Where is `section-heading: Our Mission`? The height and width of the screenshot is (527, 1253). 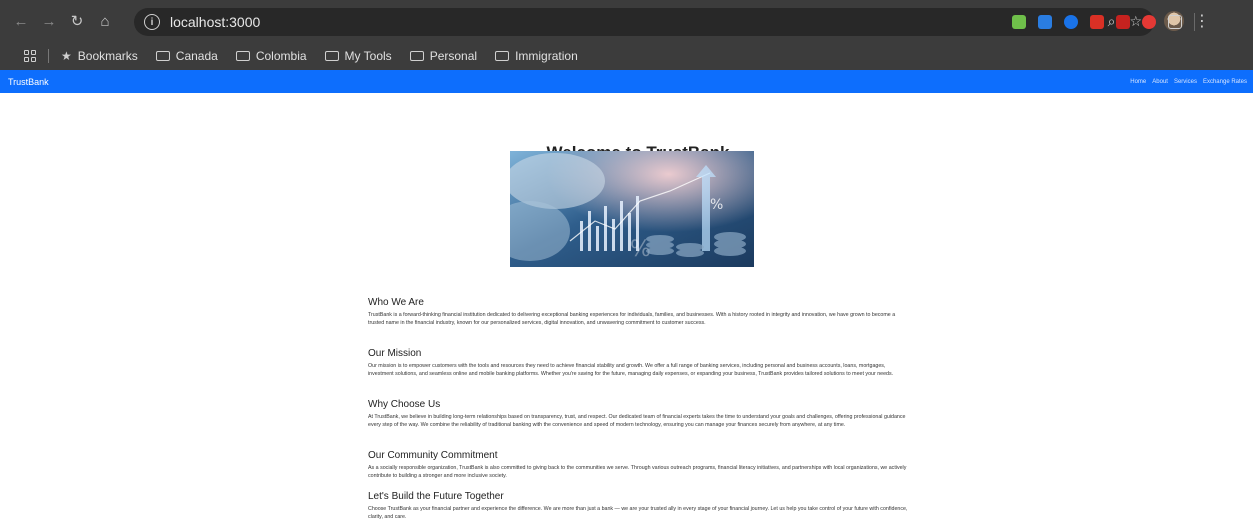 section-heading: Our Mission is located at coordinates (395, 353).